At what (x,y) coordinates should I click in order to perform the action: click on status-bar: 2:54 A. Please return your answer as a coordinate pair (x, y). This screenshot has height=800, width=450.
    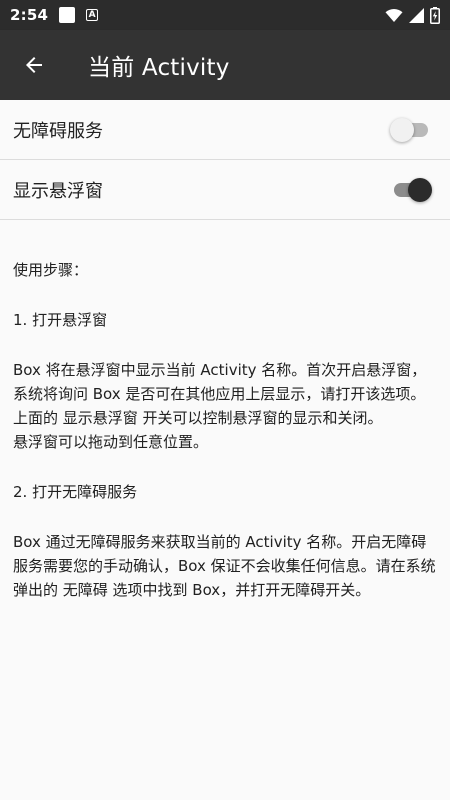
    Looking at the image, I should click on (225, 15).